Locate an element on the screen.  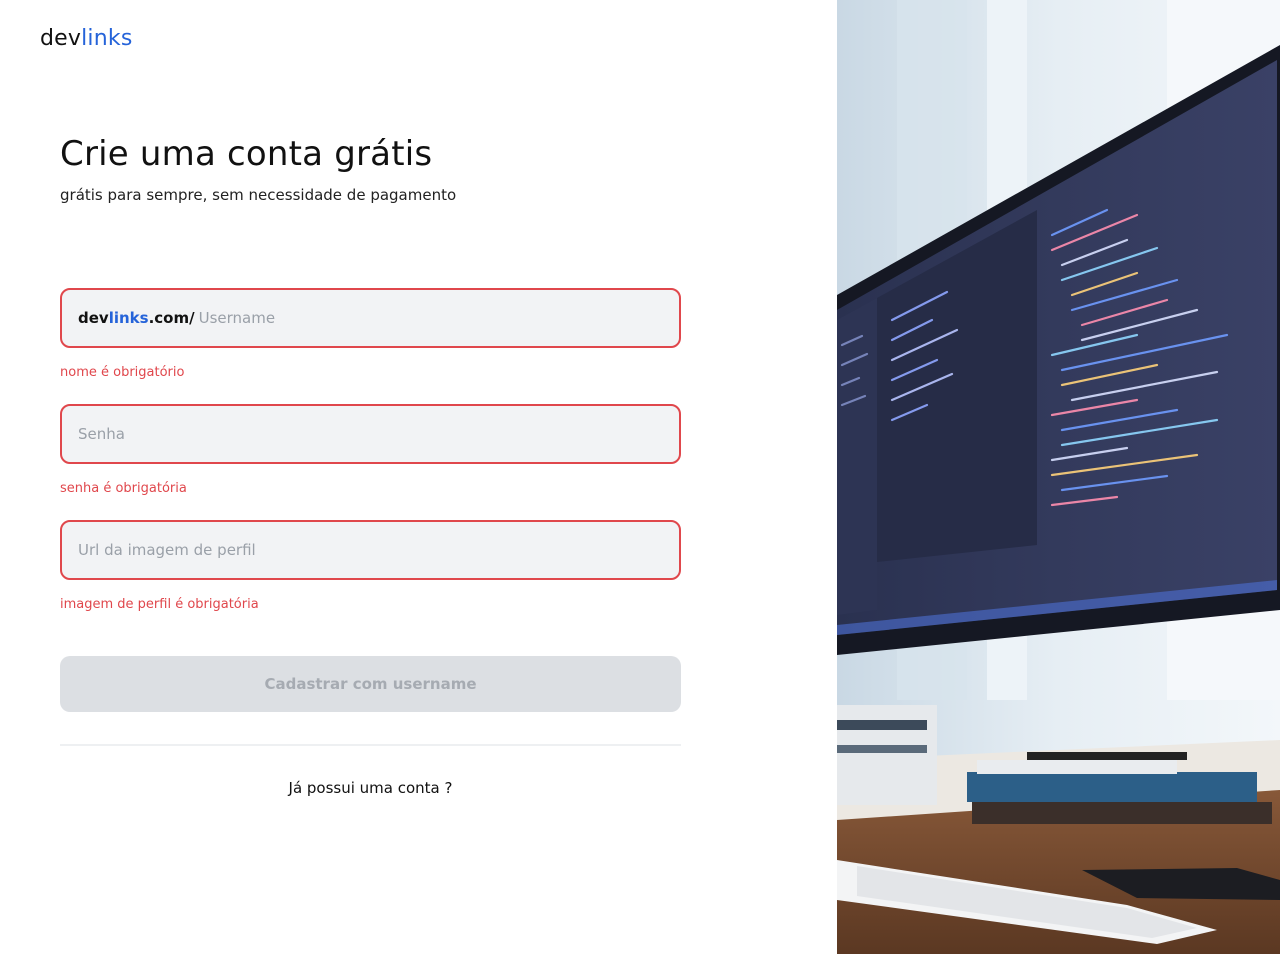
username-input is located at coordinates (438, 318).